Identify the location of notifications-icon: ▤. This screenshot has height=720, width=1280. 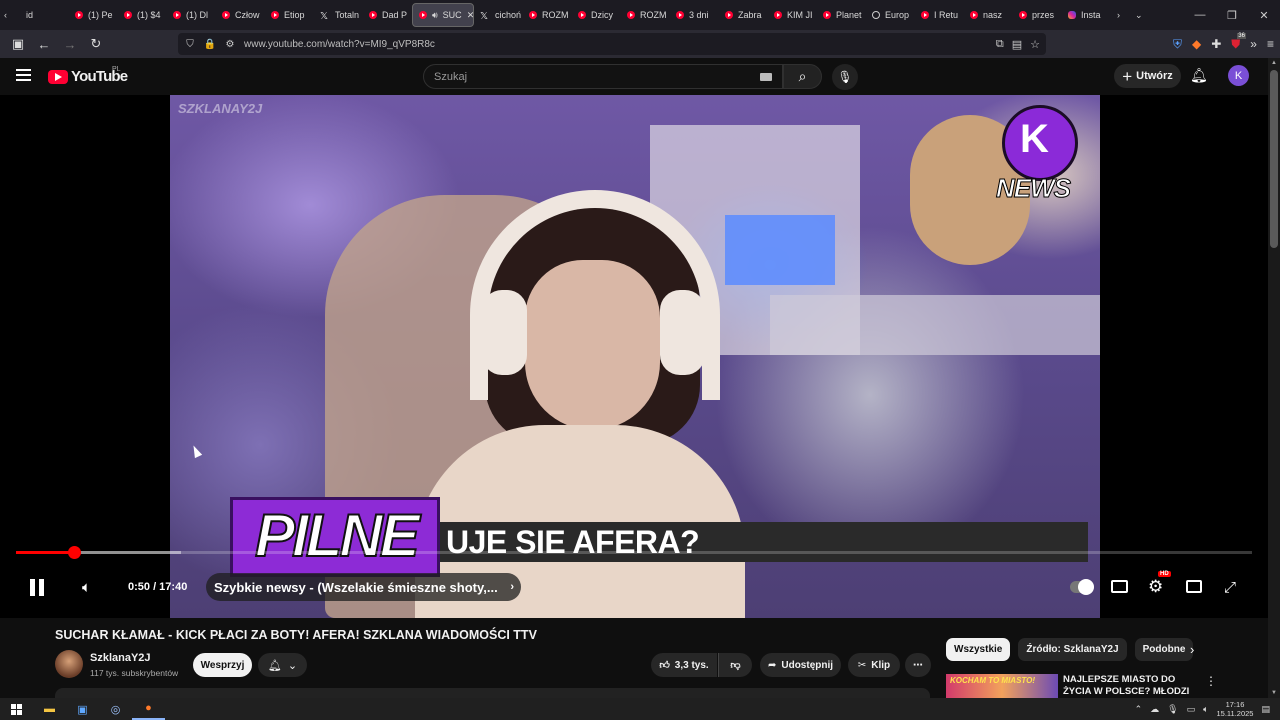
(1265, 709).